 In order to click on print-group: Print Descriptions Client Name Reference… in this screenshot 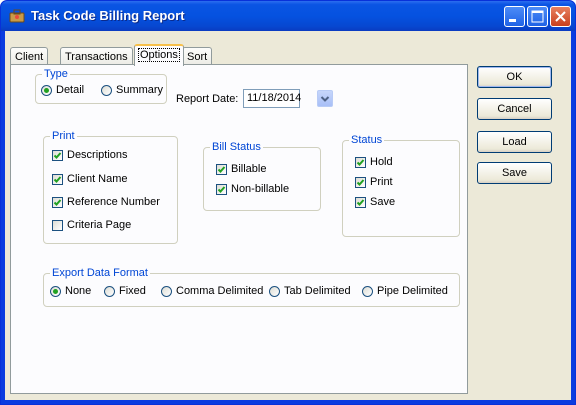, I will do `click(110, 187)`.